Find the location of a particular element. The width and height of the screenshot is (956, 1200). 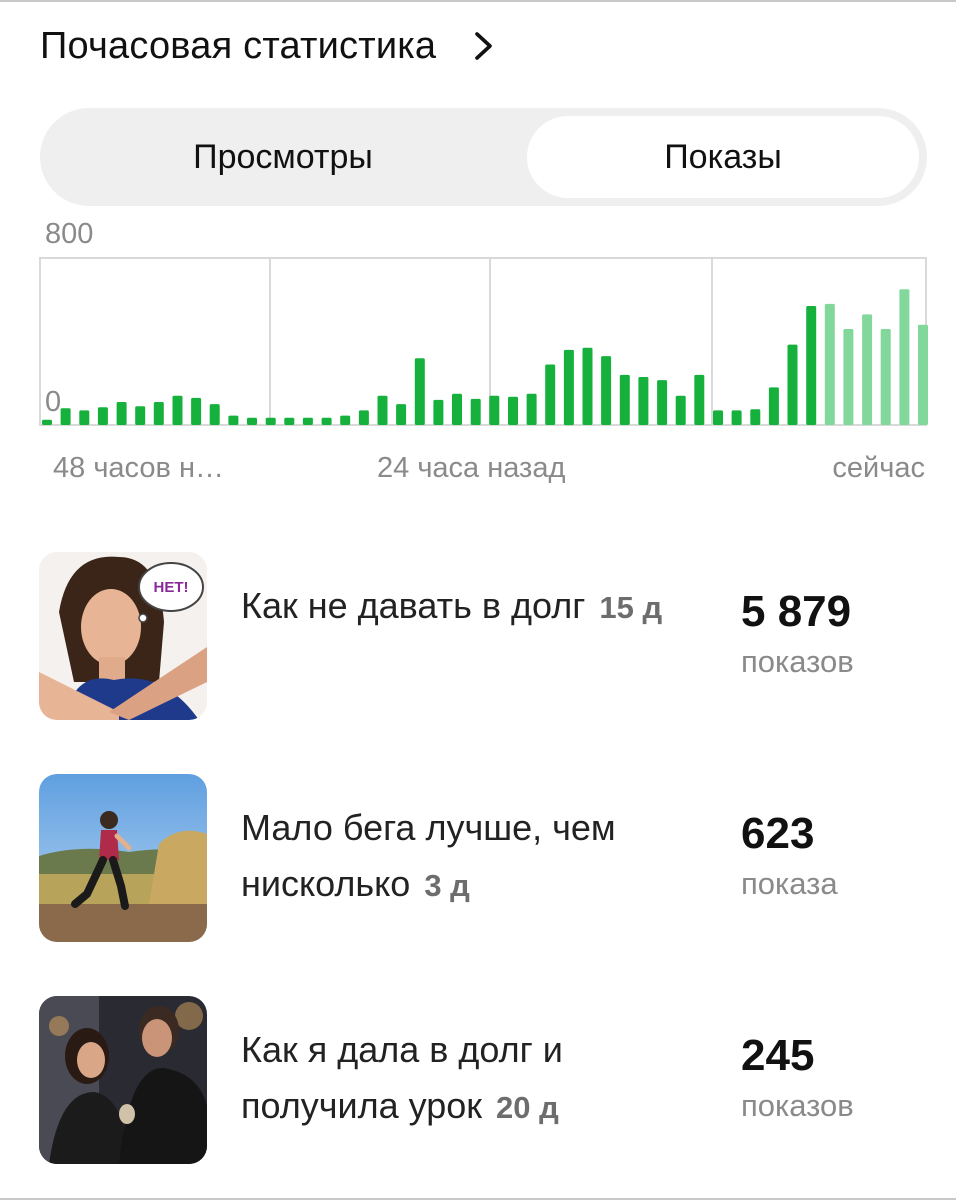

article-title: Мало бега лучше, чем нисколько 3 д is located at coordinates (461, 857).